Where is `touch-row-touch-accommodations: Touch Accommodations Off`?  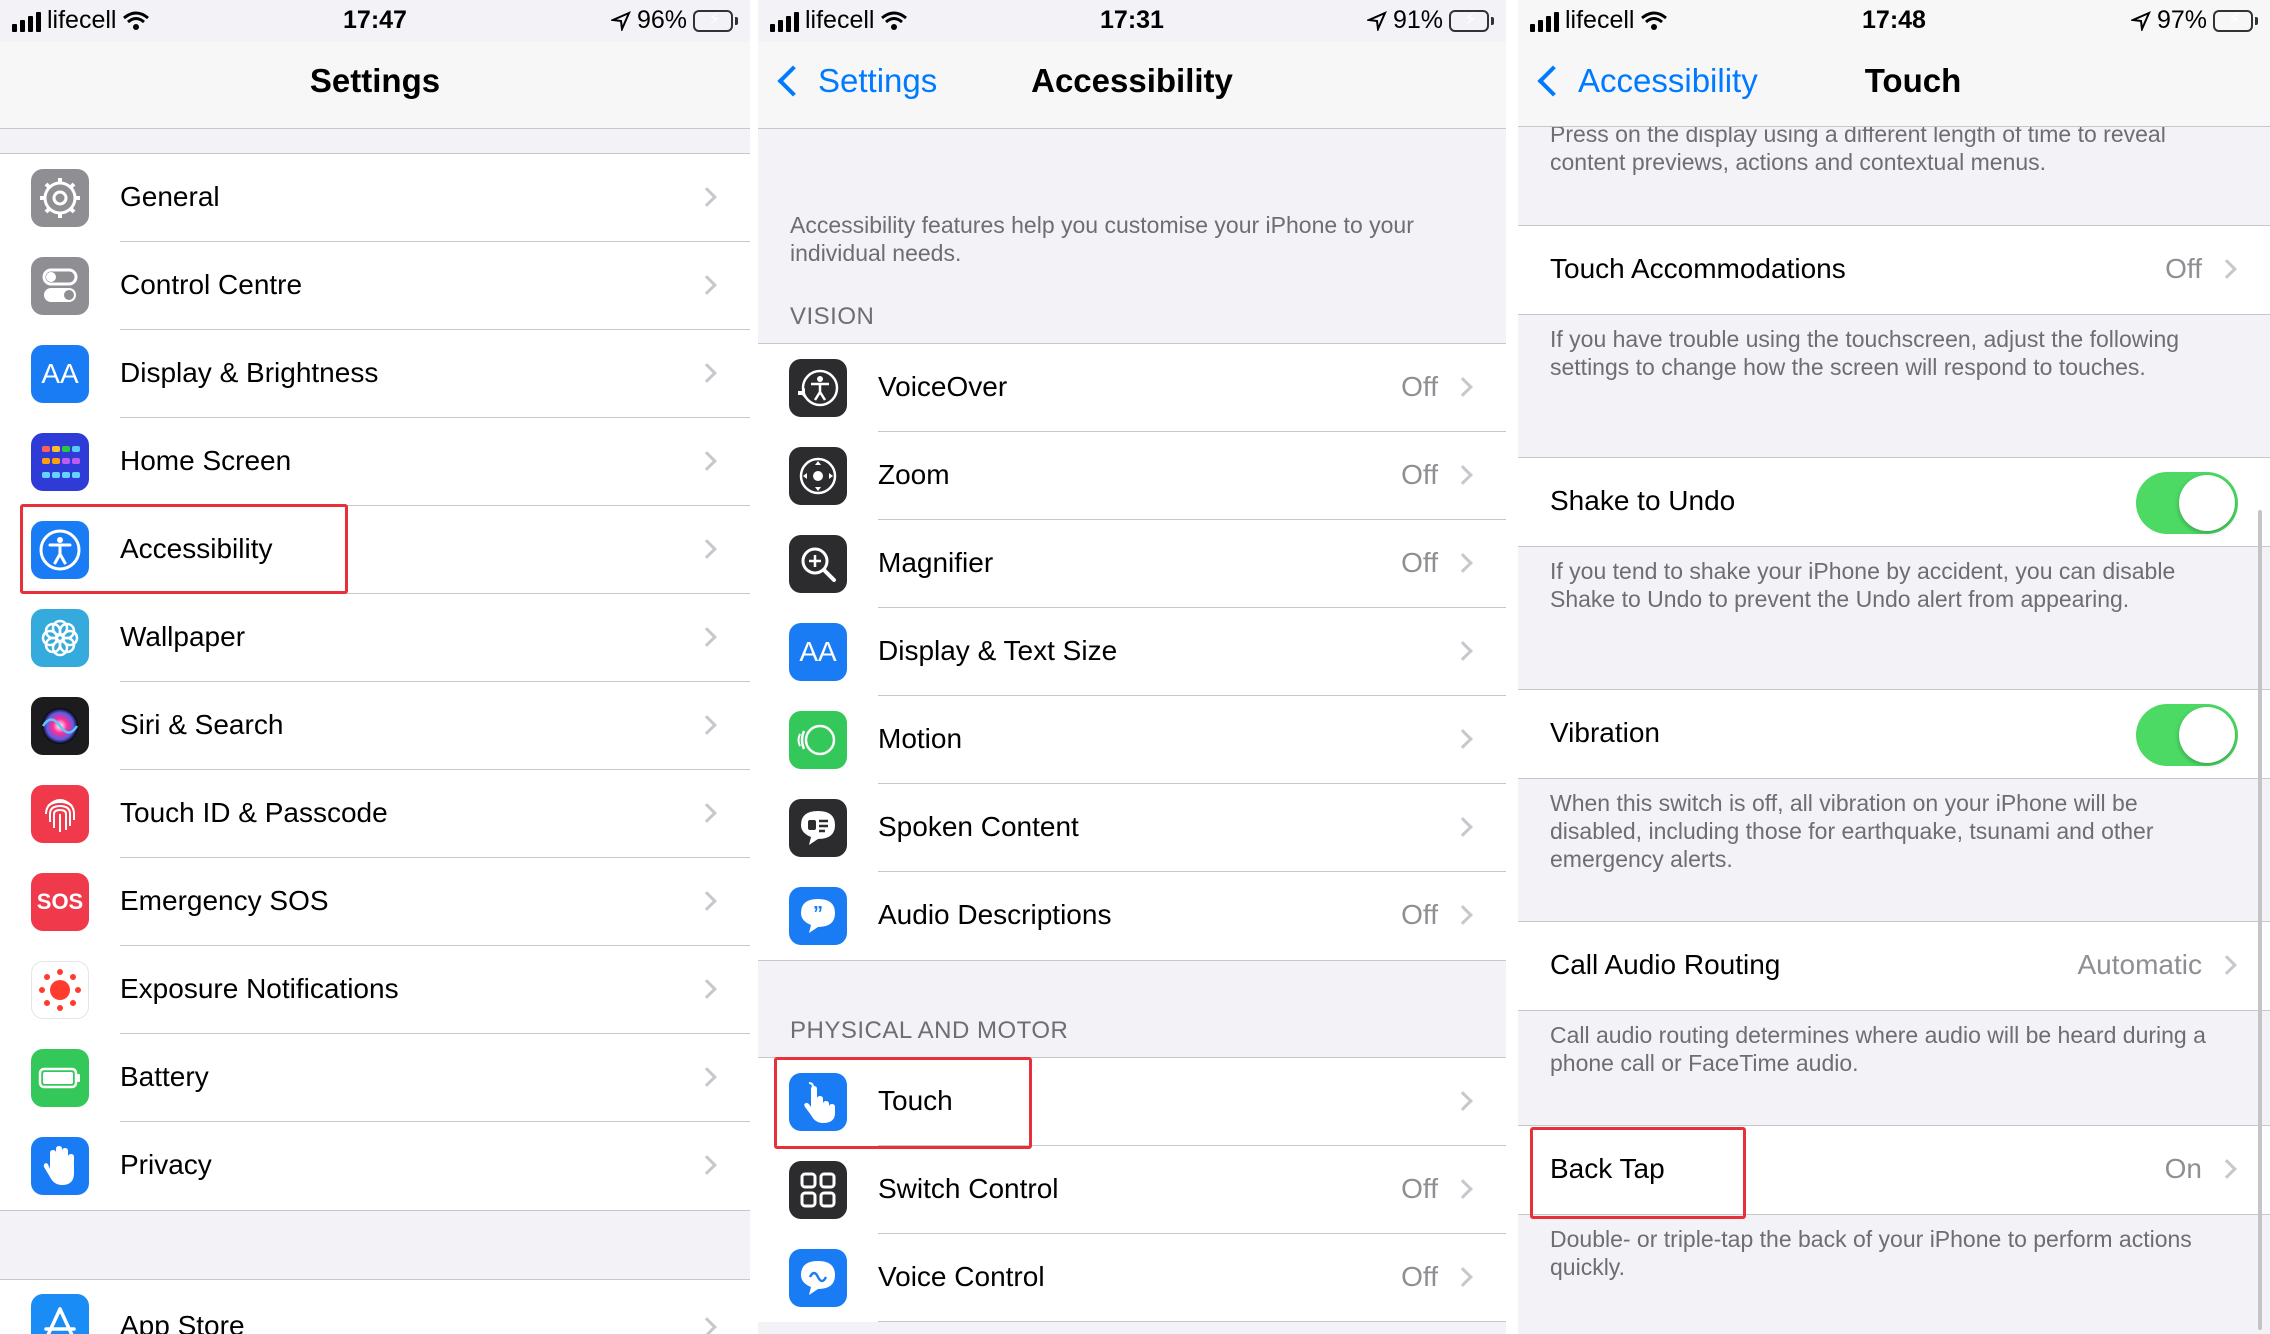
touch-row-touch-accommodations: Touch Accommodations Off is located at coordinates (1894, 270).